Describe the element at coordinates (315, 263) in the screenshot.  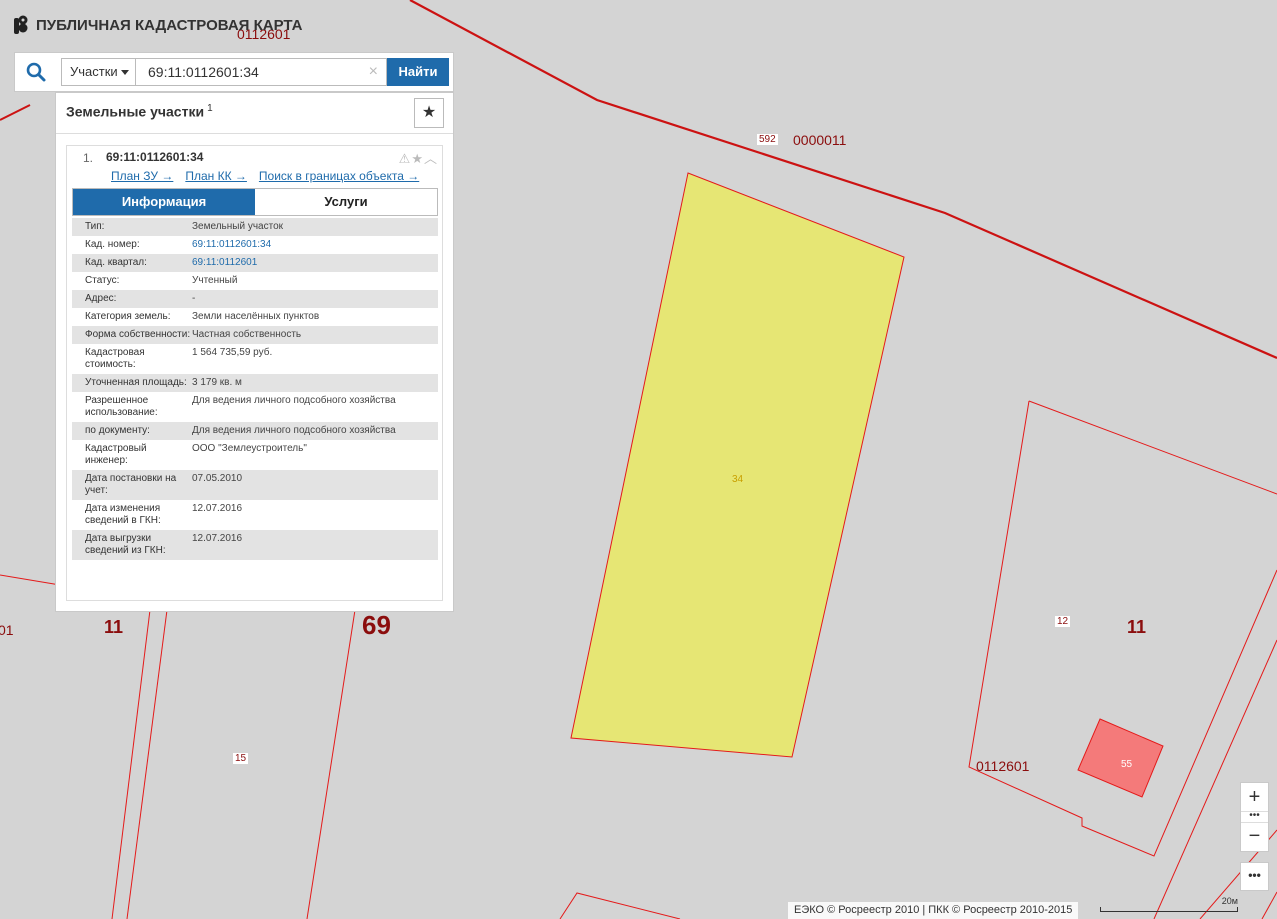
I see `attribute-value-link: 69:11:0112601` at that location.